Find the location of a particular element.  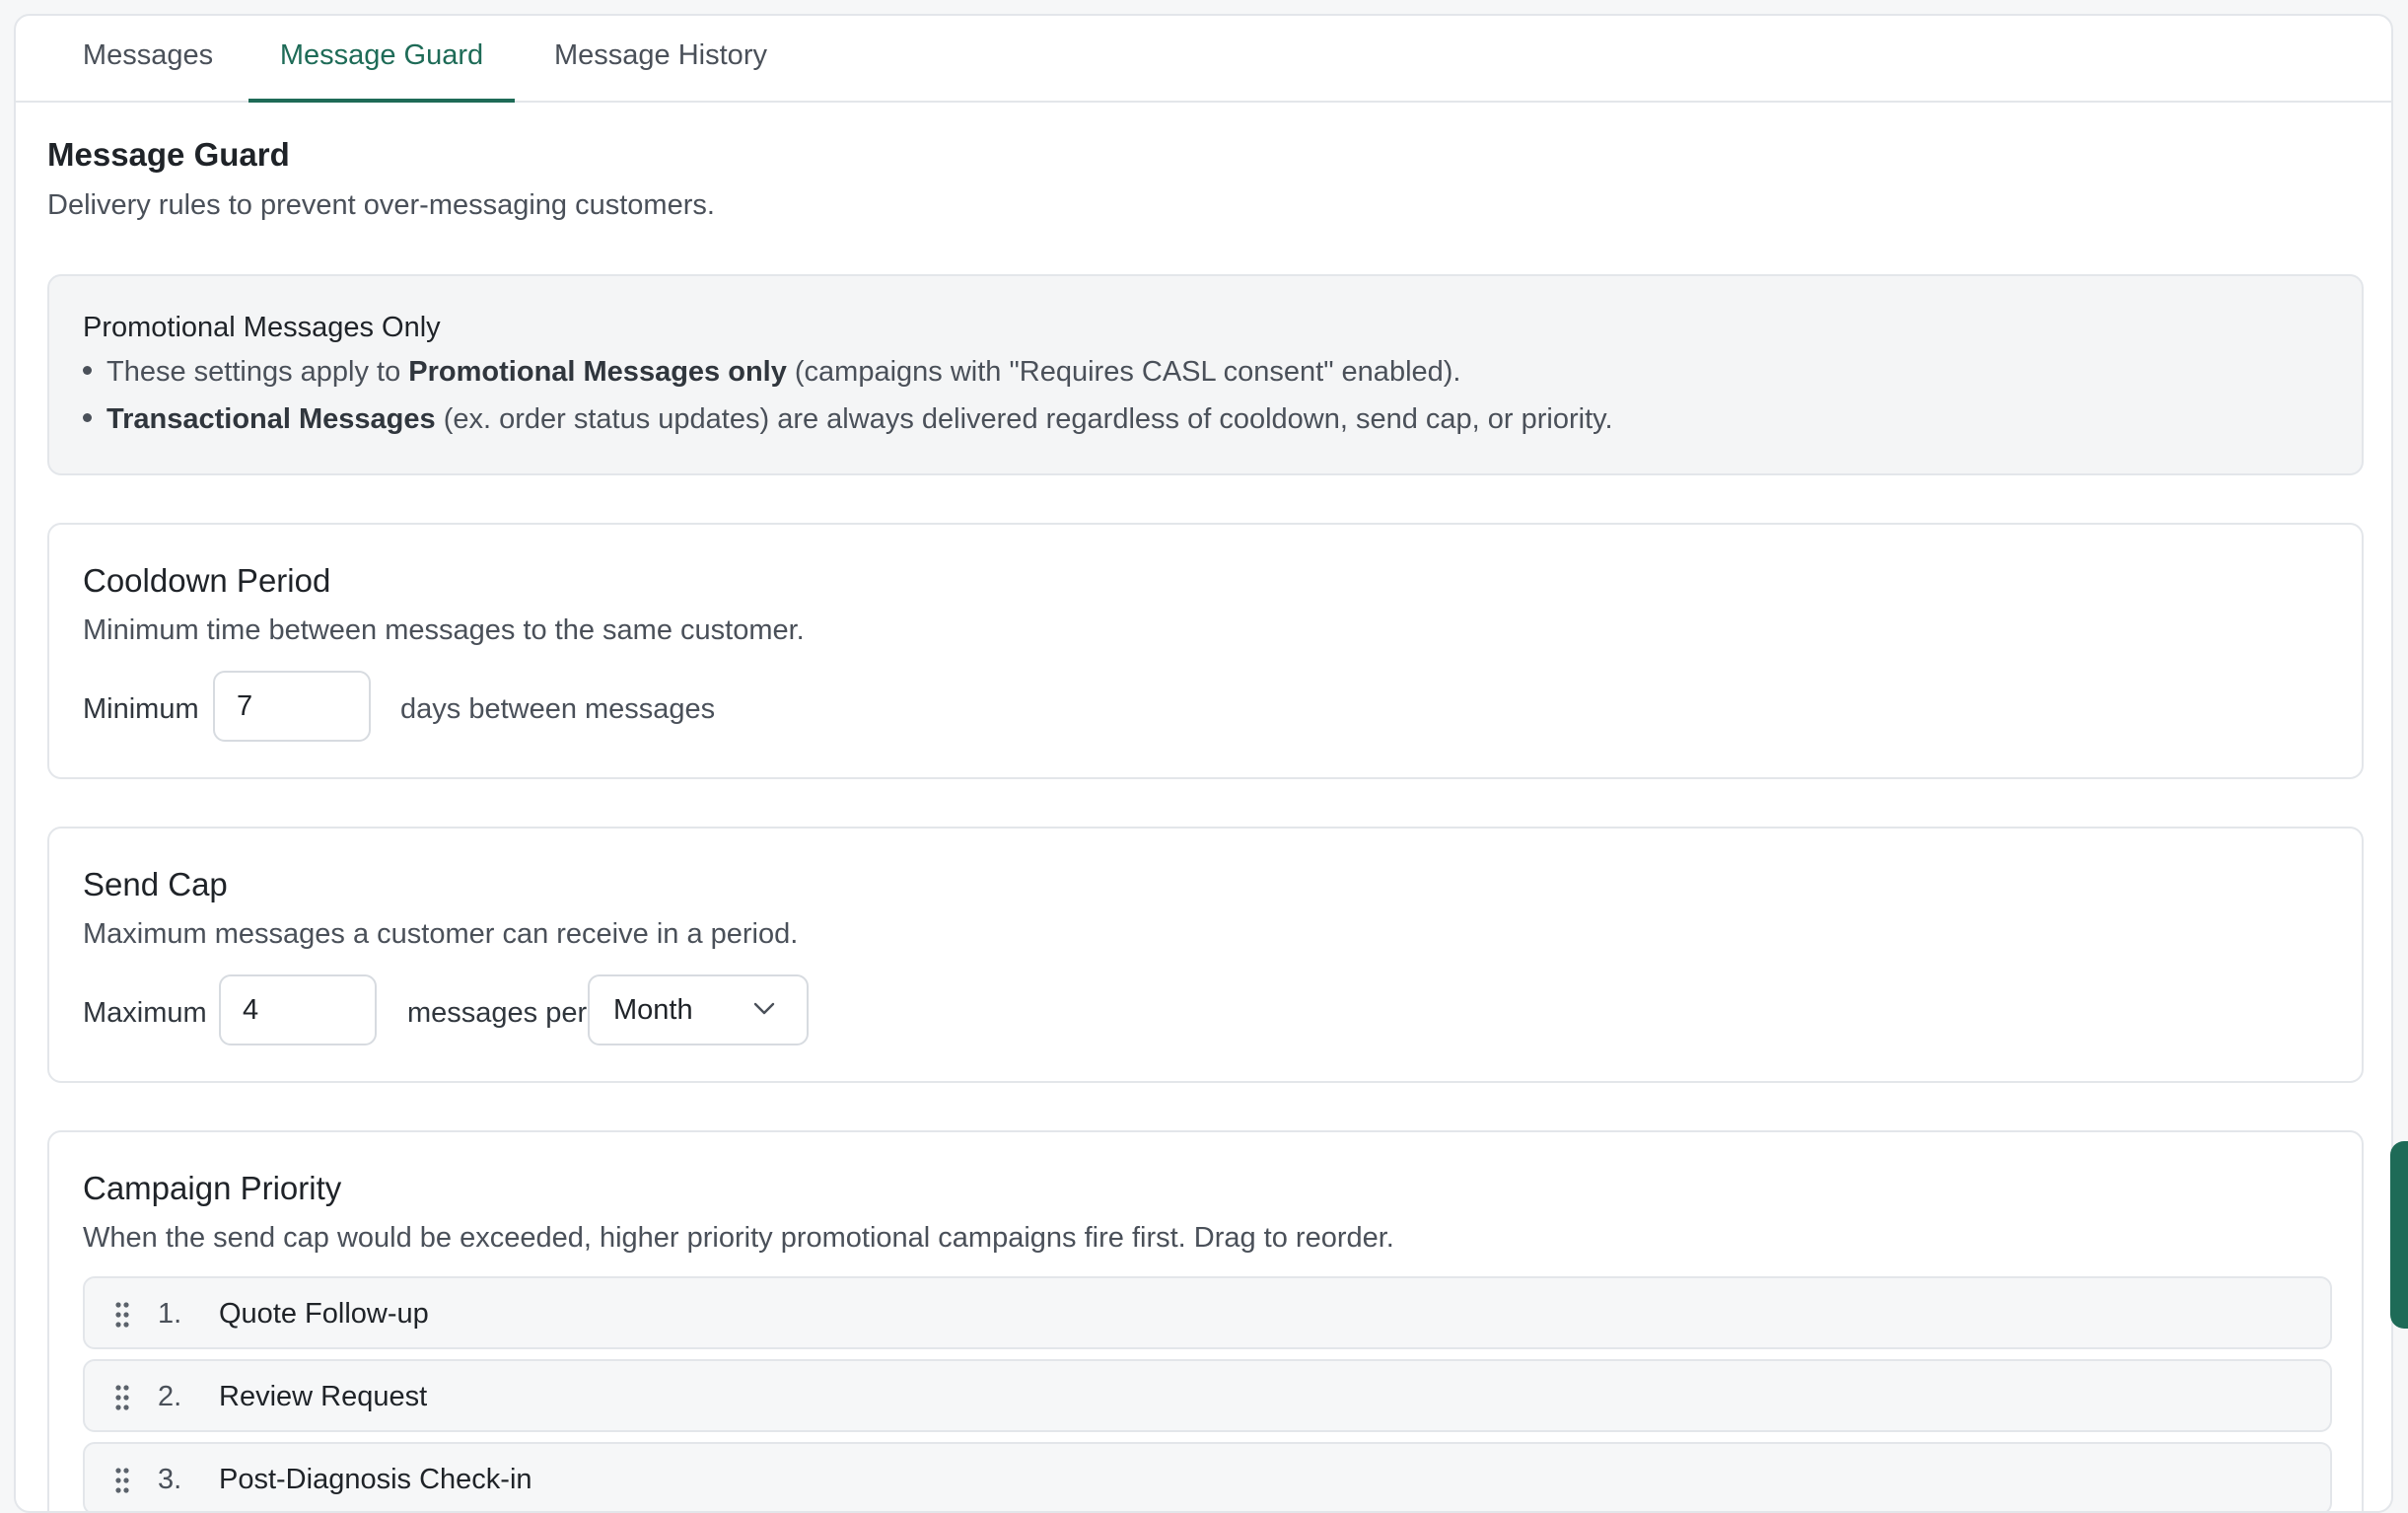

priority-campaign-name: Review Request is located at coordinates (323, 1396).